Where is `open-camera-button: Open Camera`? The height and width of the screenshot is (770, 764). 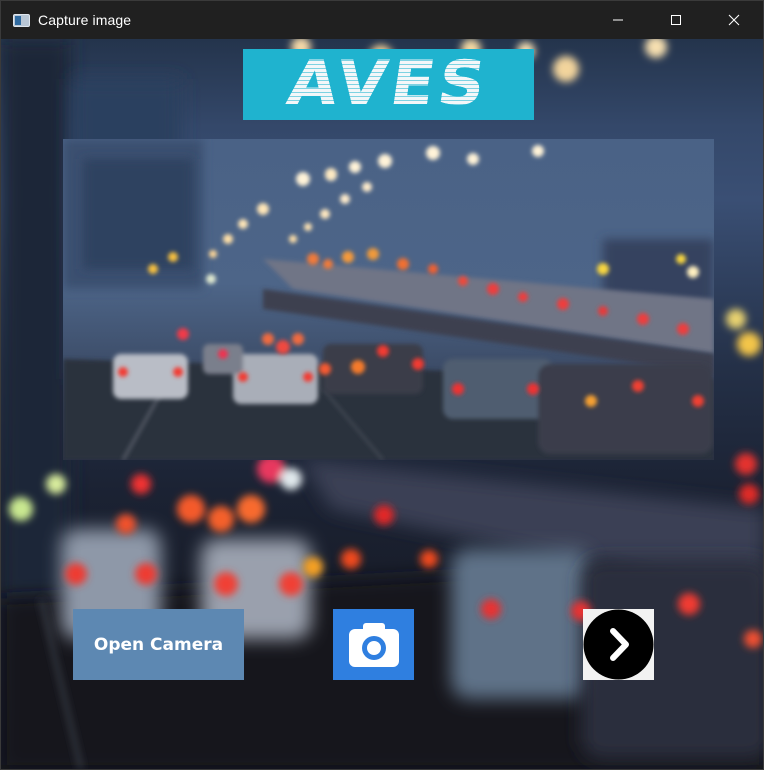
open-camera-button: Open Camera is located at coordinates (158, 644).